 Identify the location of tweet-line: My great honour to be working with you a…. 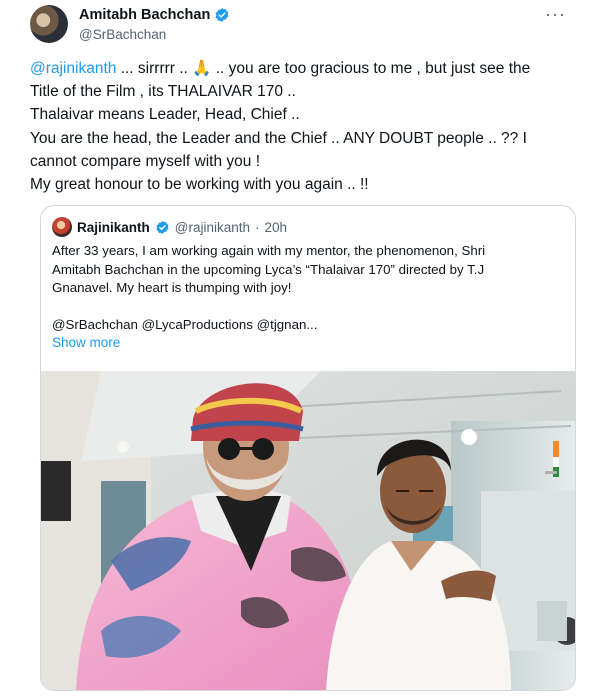
(199, 185).